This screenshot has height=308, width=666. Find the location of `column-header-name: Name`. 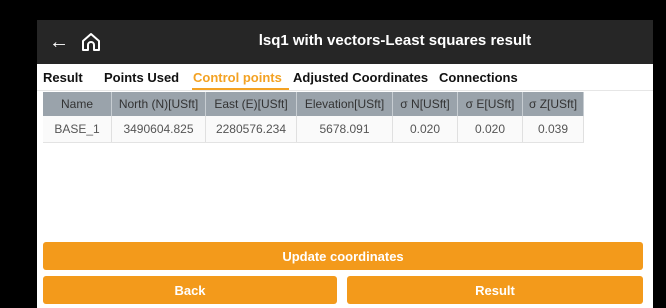

column-header-name: Name is located at coordinates (77, 104).